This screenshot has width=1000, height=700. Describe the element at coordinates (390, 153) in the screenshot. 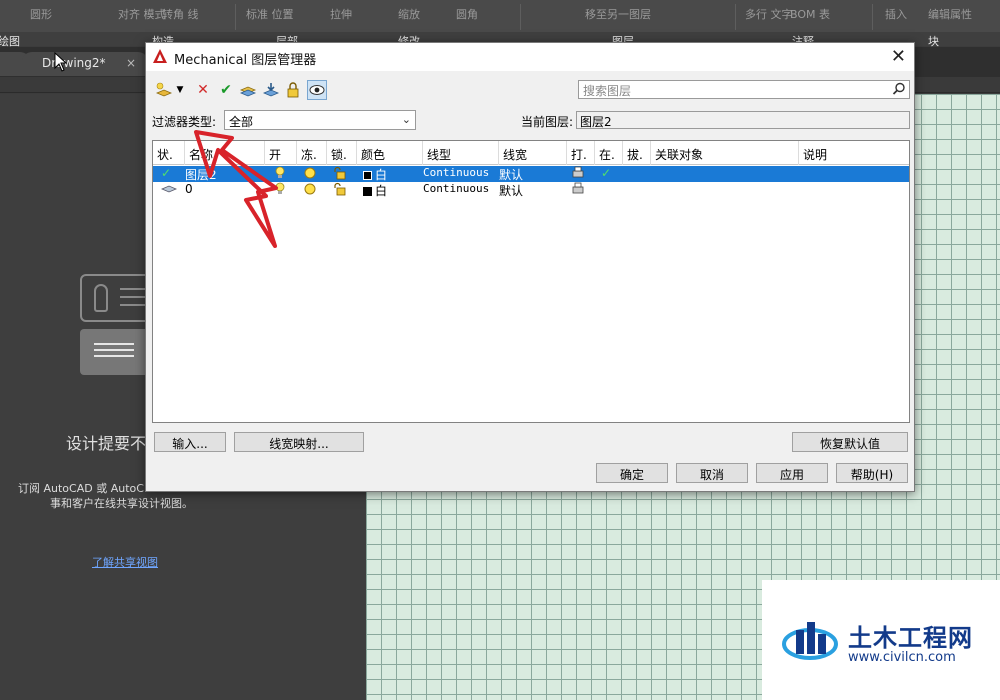

I see `column-color: 颜色` at that location.